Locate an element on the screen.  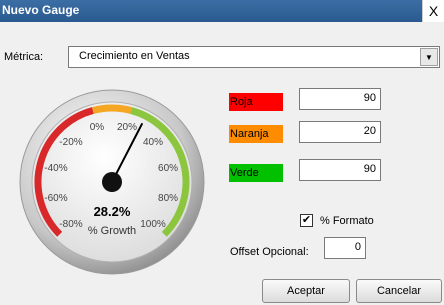
gauge-value: 28.2% is located at coordinates (112, 211).